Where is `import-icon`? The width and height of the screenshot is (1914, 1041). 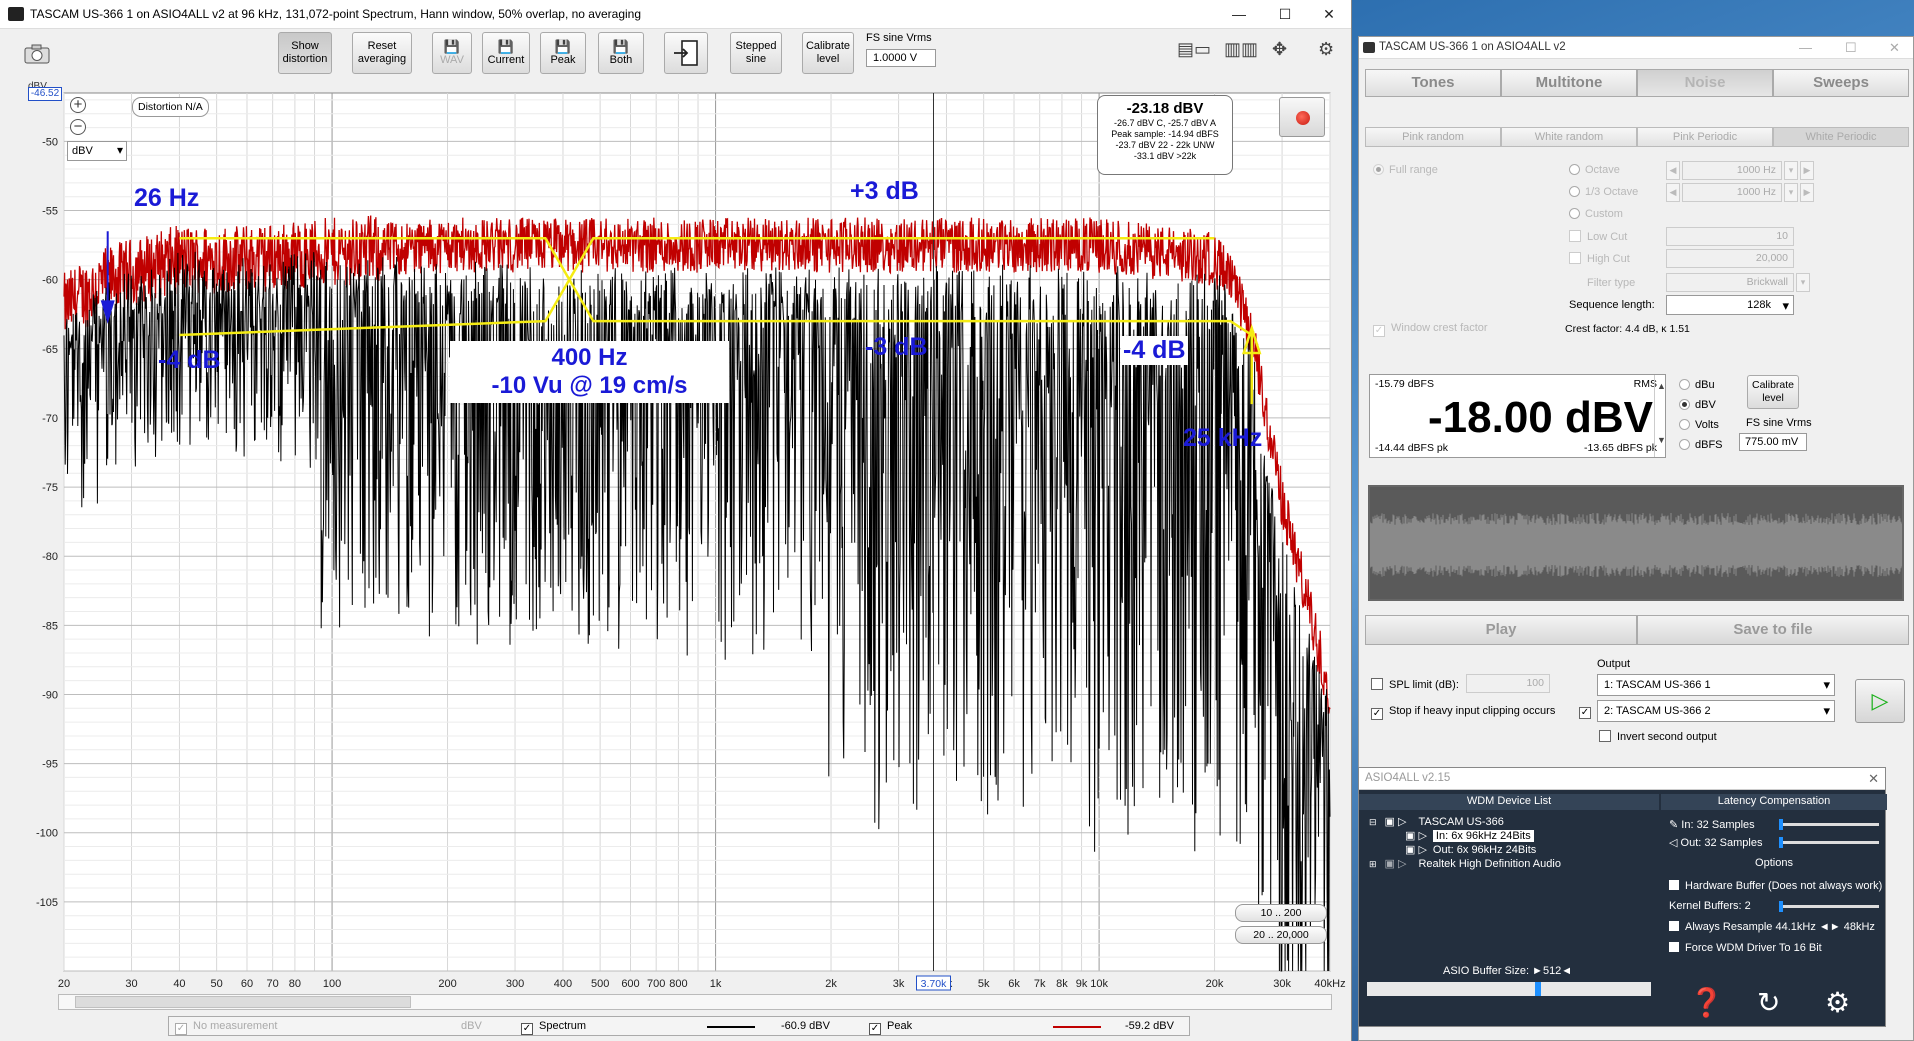
import-icon is located at coordinates (686, 53).